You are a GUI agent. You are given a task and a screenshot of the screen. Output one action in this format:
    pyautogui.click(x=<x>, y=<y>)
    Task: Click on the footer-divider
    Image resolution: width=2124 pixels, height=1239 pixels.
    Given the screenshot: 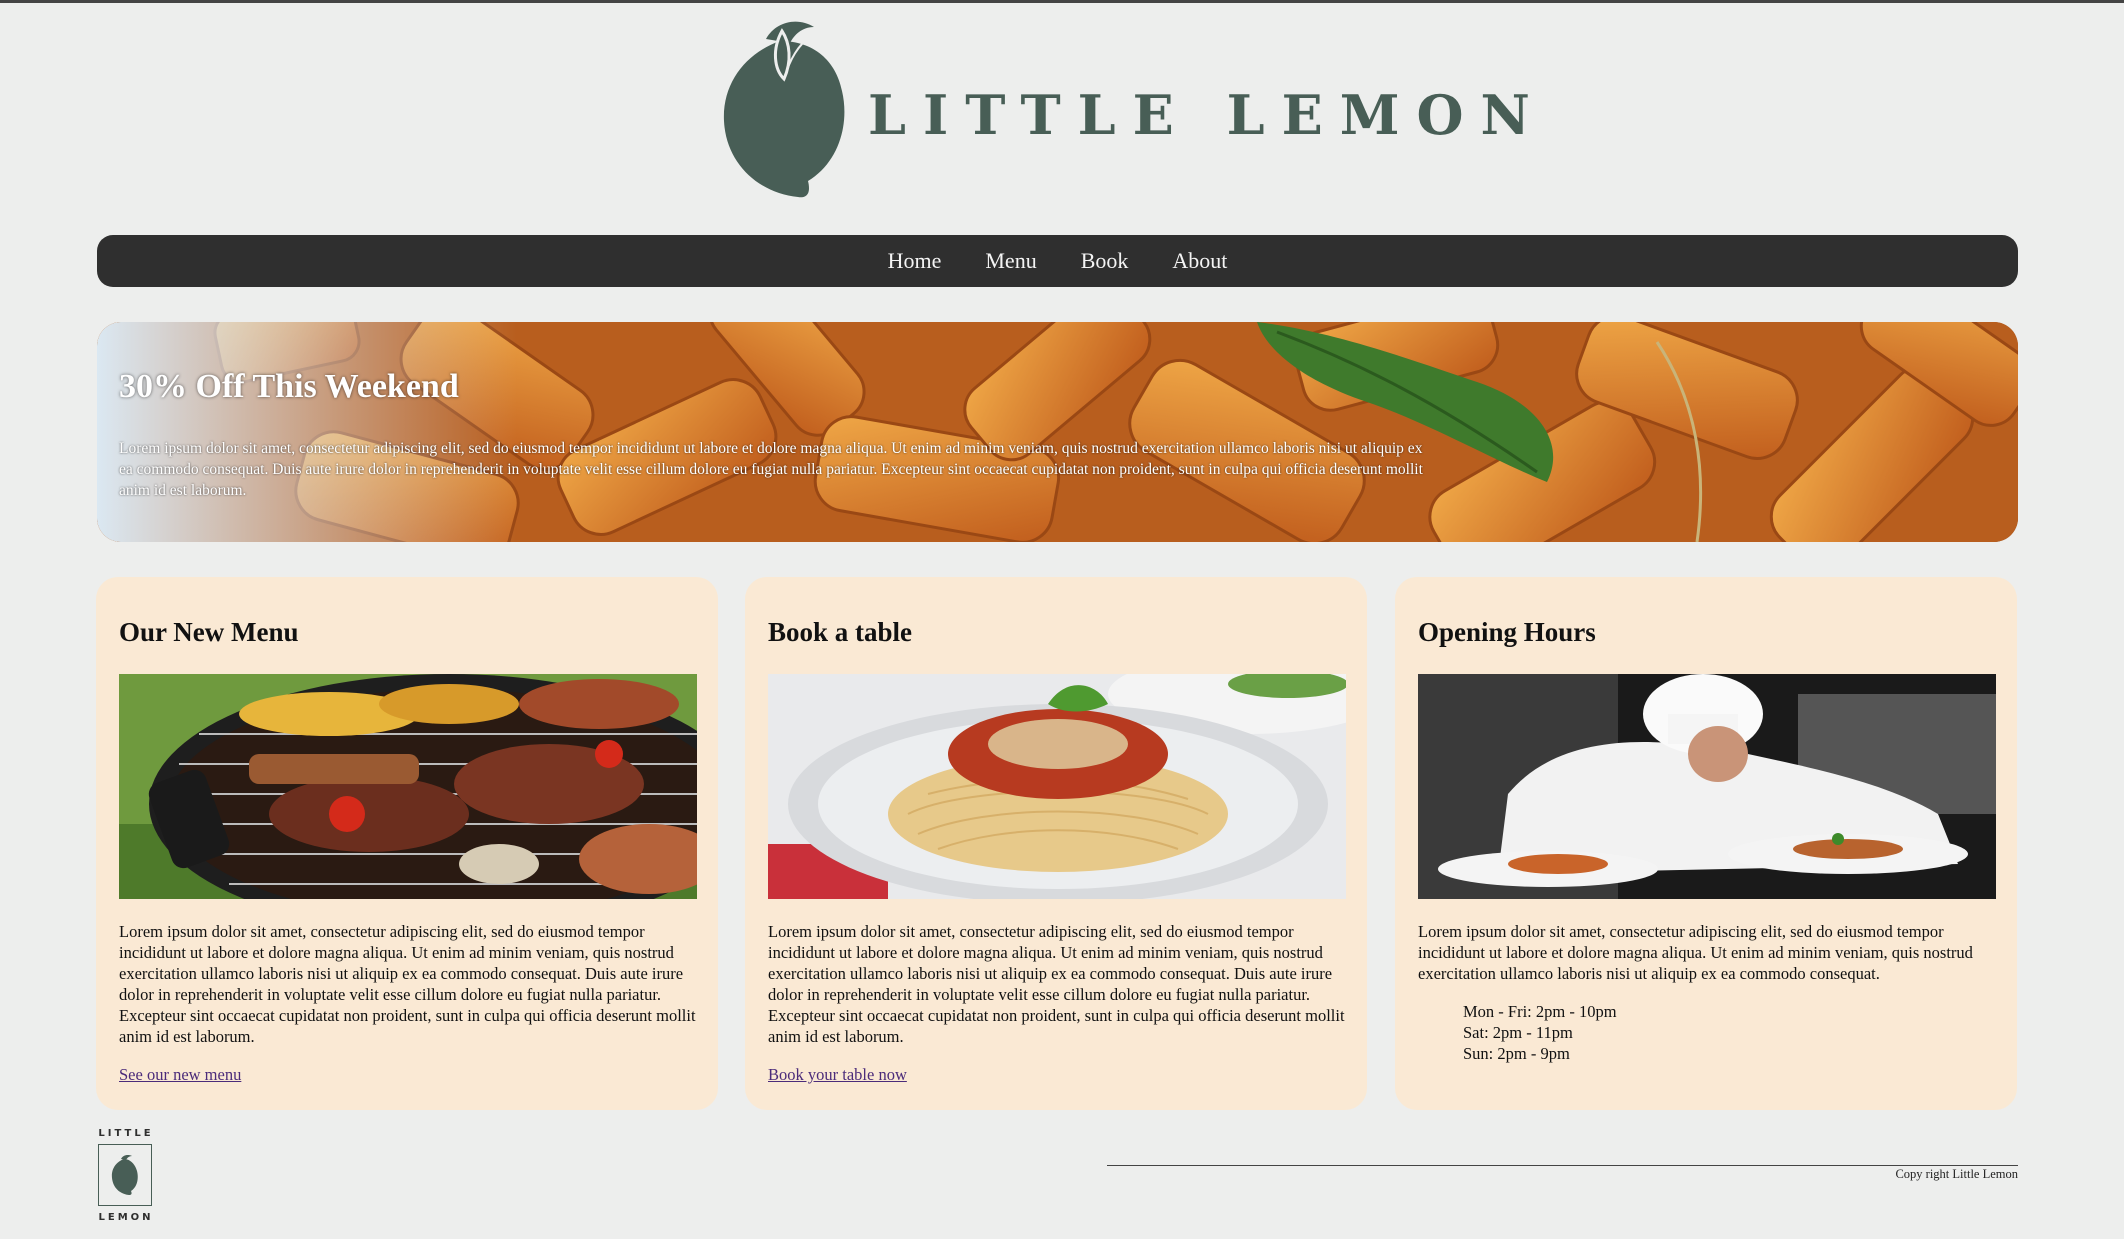 What is the action you would take?
    pyautogui.click(x=1562, y=1165)
    